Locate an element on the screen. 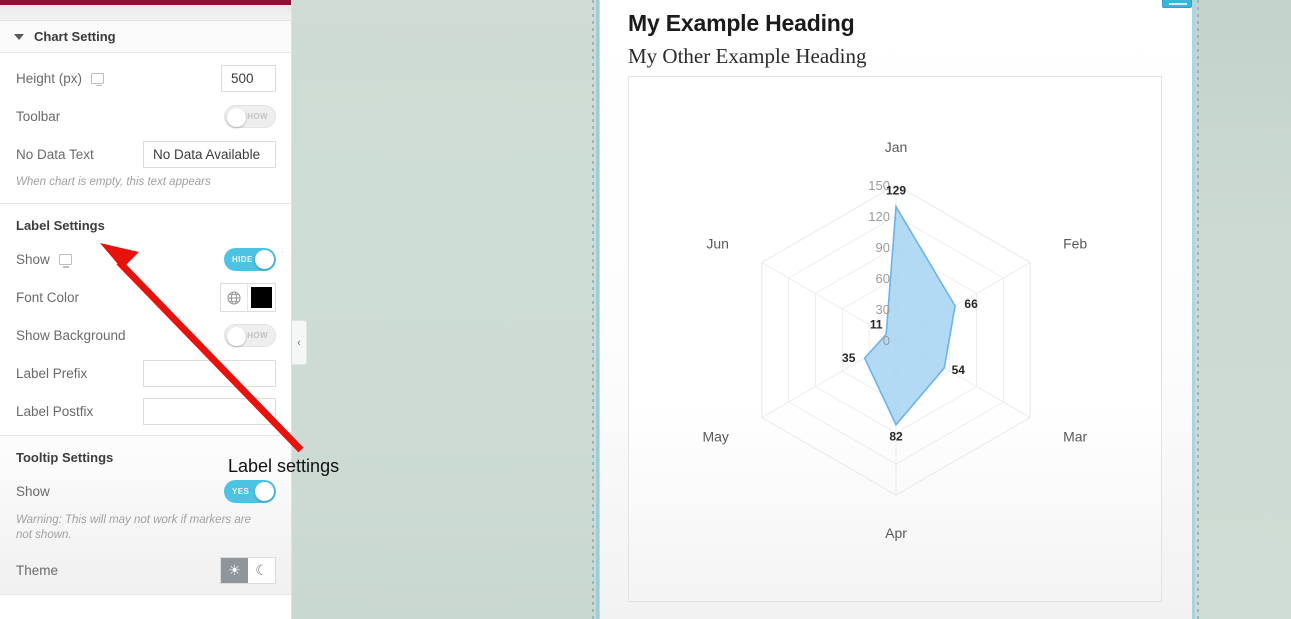  page-heading-main: My Example Heading is located at coordinates (741, 23).